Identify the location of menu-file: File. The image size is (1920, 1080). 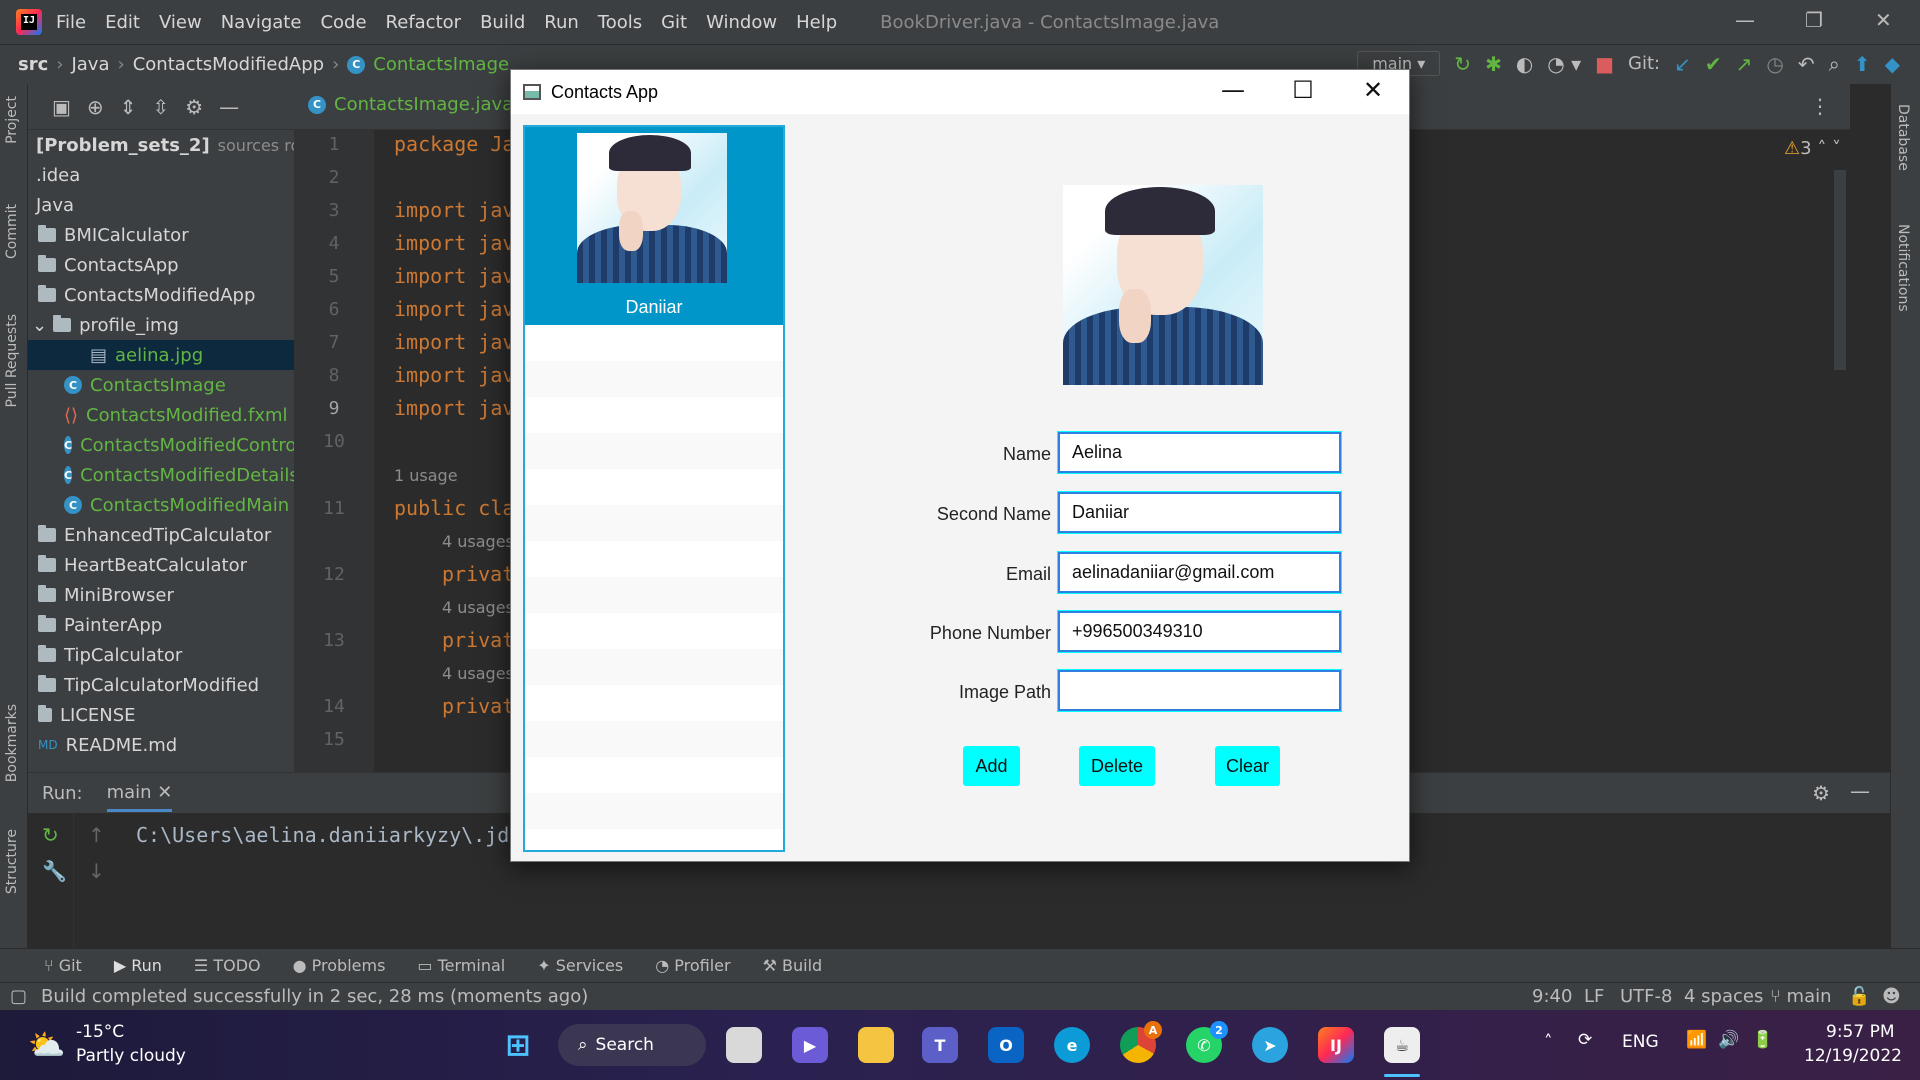
(71, 22).